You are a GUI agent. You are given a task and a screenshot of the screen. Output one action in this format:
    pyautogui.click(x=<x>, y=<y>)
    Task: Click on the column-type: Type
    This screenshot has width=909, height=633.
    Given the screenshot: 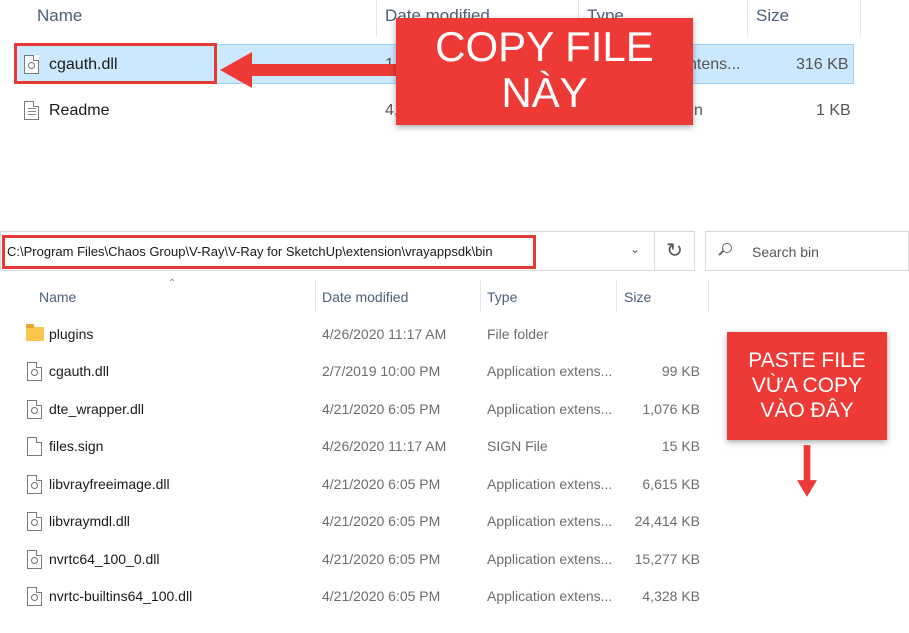 What is the action you would take?
    pyautogui.click(x=502, y=297)
    